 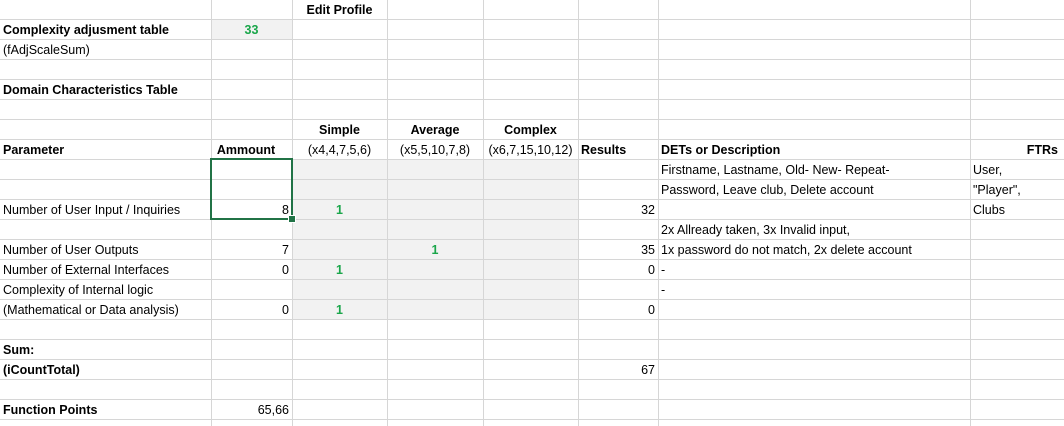 I want to click on inputs-ftr-line1: User,, so click(x=1017, y=170).